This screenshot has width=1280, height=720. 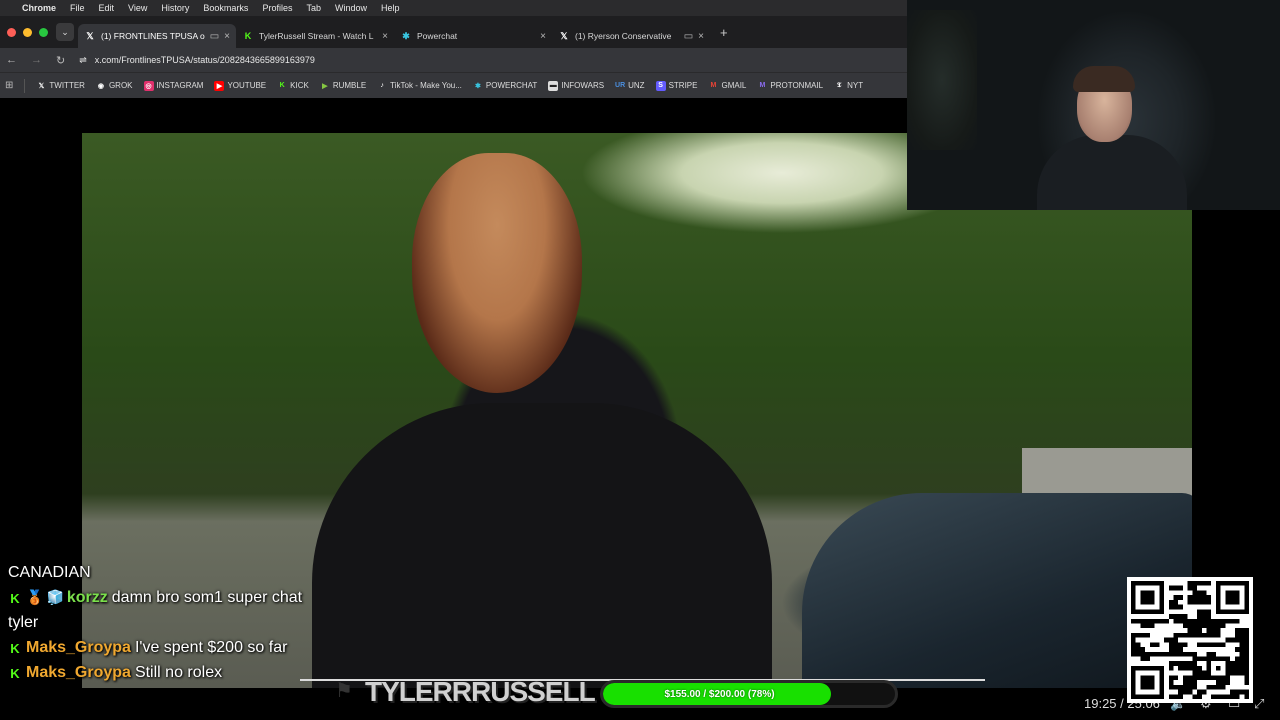 What do you see at coordinates (60, 86) in the screenshot?
I see `bookmark-twitter: 𝕏 TWITTER` at bounding box center [60, 86].